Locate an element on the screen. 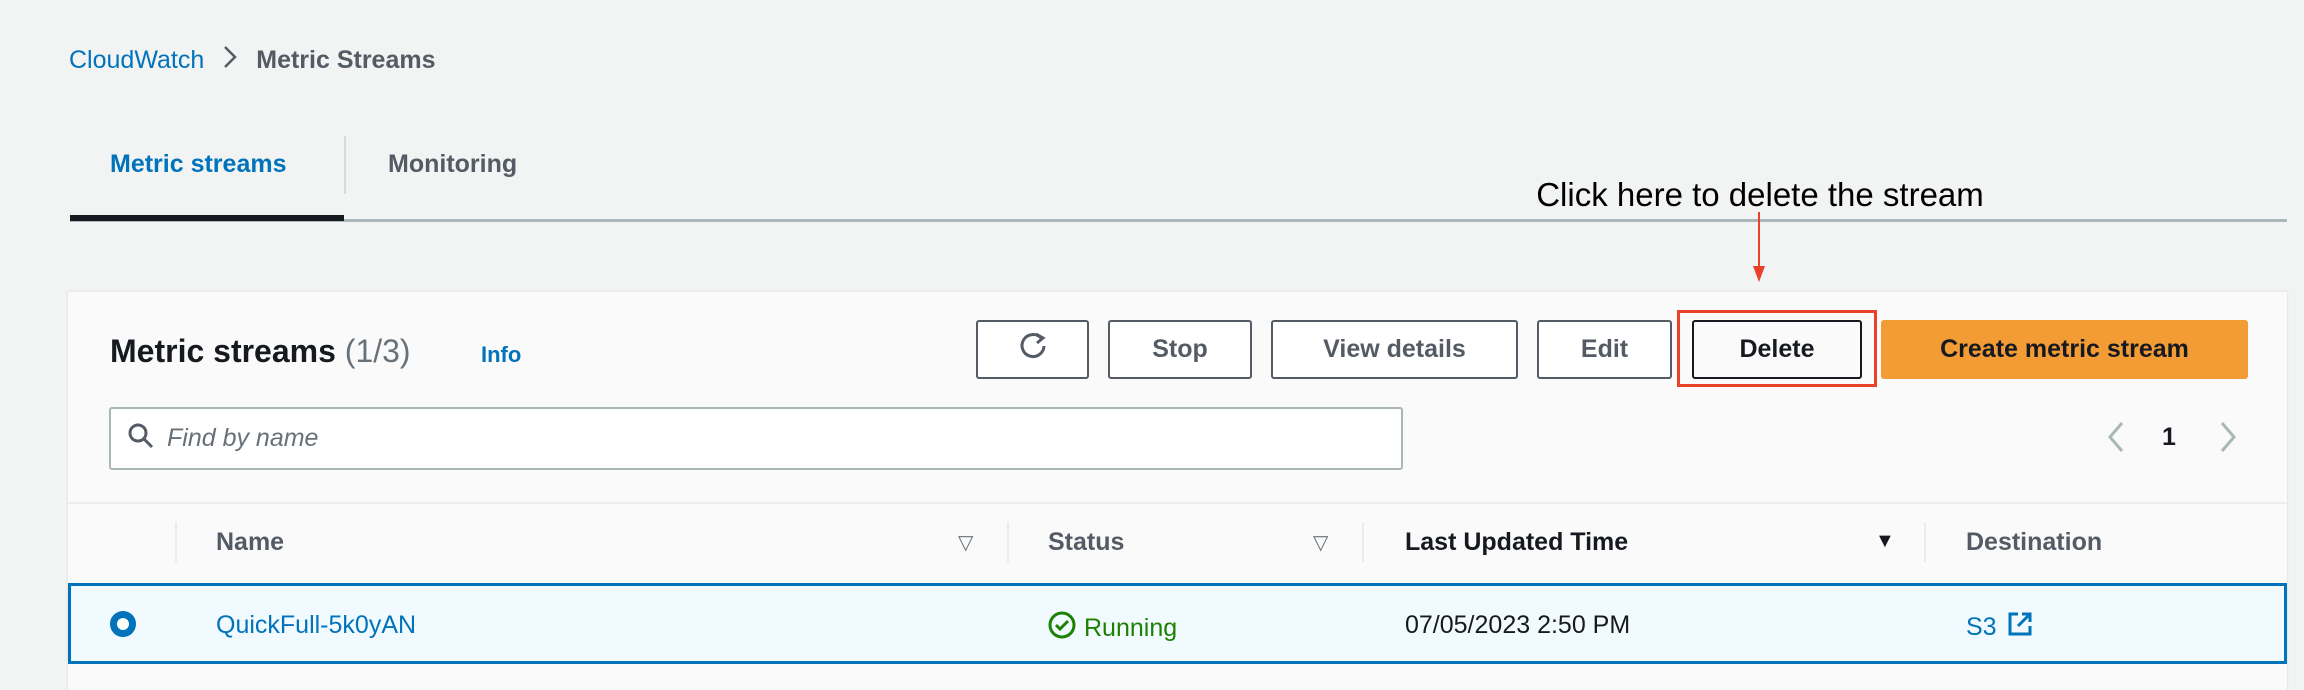  page-number: 1 is located at coordinates (2169, 437).